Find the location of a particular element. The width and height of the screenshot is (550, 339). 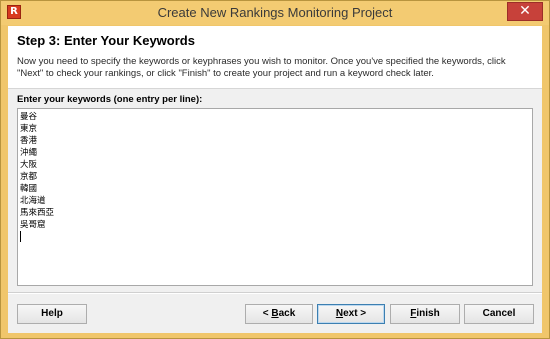

next-button-access-key: N is located at coordinates (339, 313).